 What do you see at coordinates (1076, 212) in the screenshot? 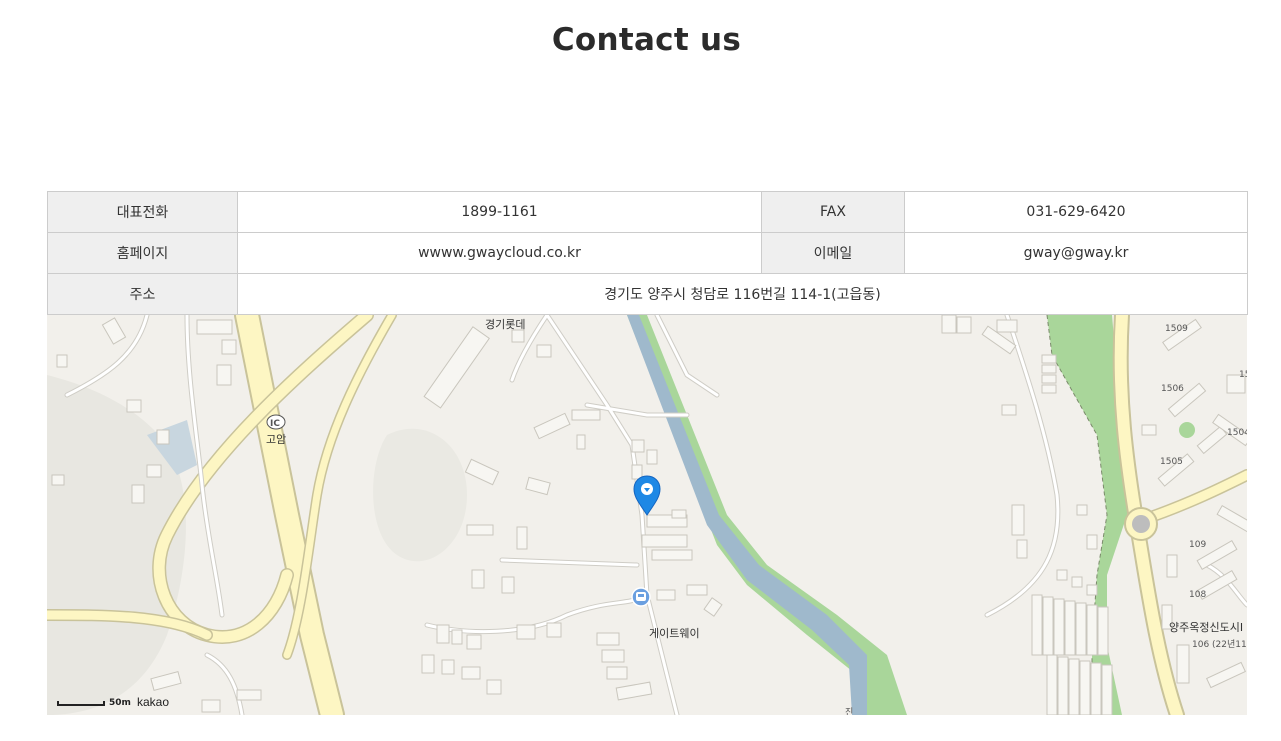
I see `fax-value: 031-629-6420` at bounding box center [1076, 212].